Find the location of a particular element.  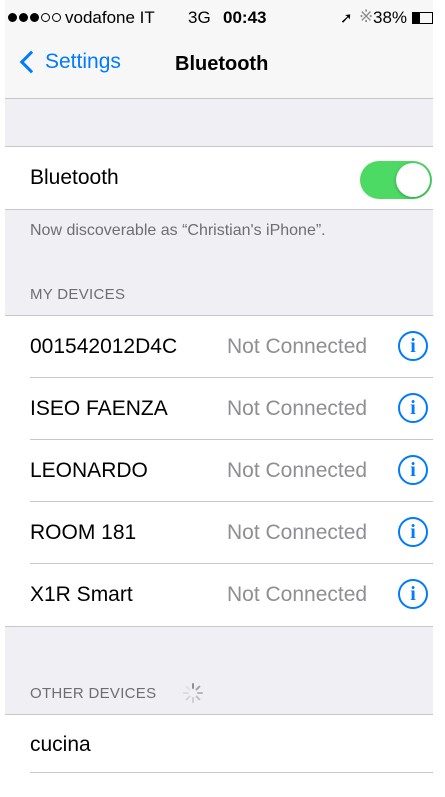

page-title: Bluetooth is located at coordinates (222, 64).